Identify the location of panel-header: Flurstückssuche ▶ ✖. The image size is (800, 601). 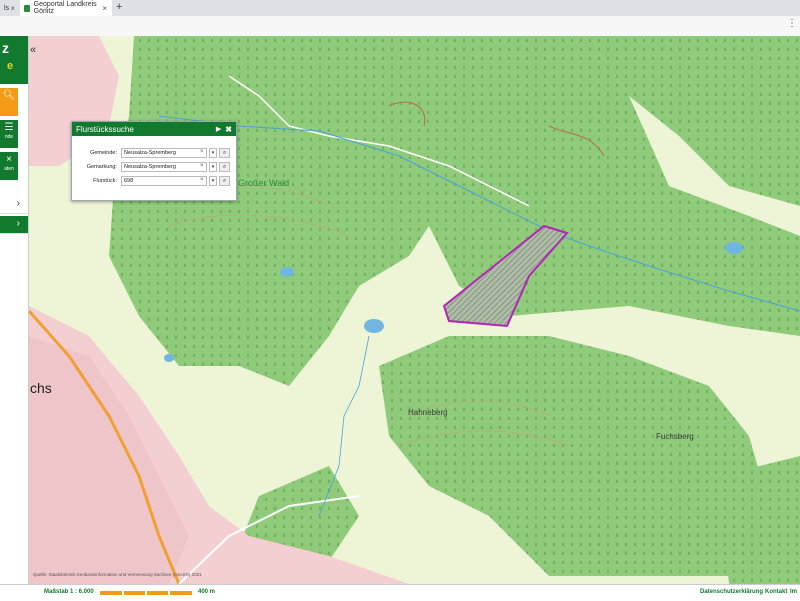
(154, 129).